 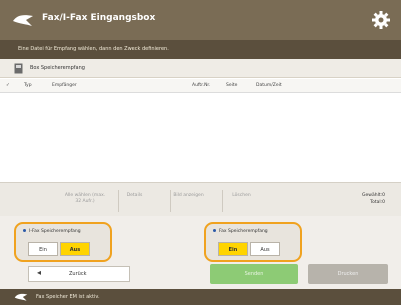 I want to click on column-empfaenger: Empfänger, so click(x=64, y=85).